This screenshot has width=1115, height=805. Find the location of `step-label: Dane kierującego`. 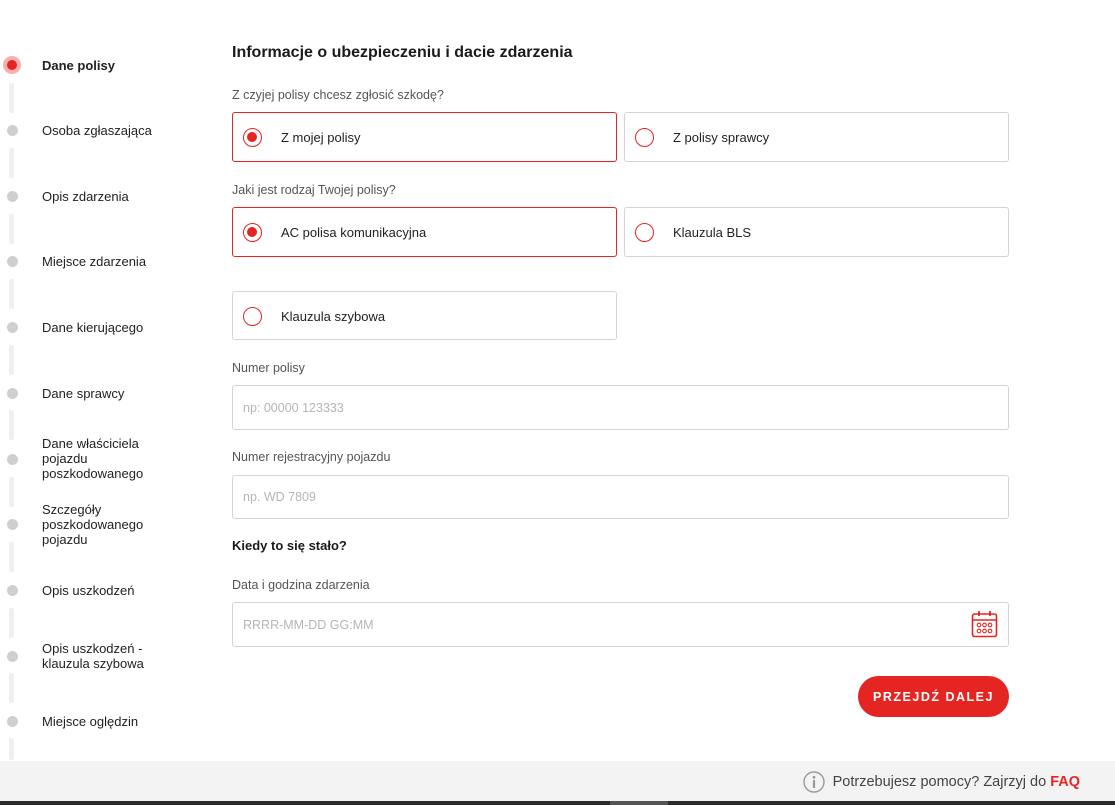

step-label: Dane kierującego is located at coordinates (93, 327).